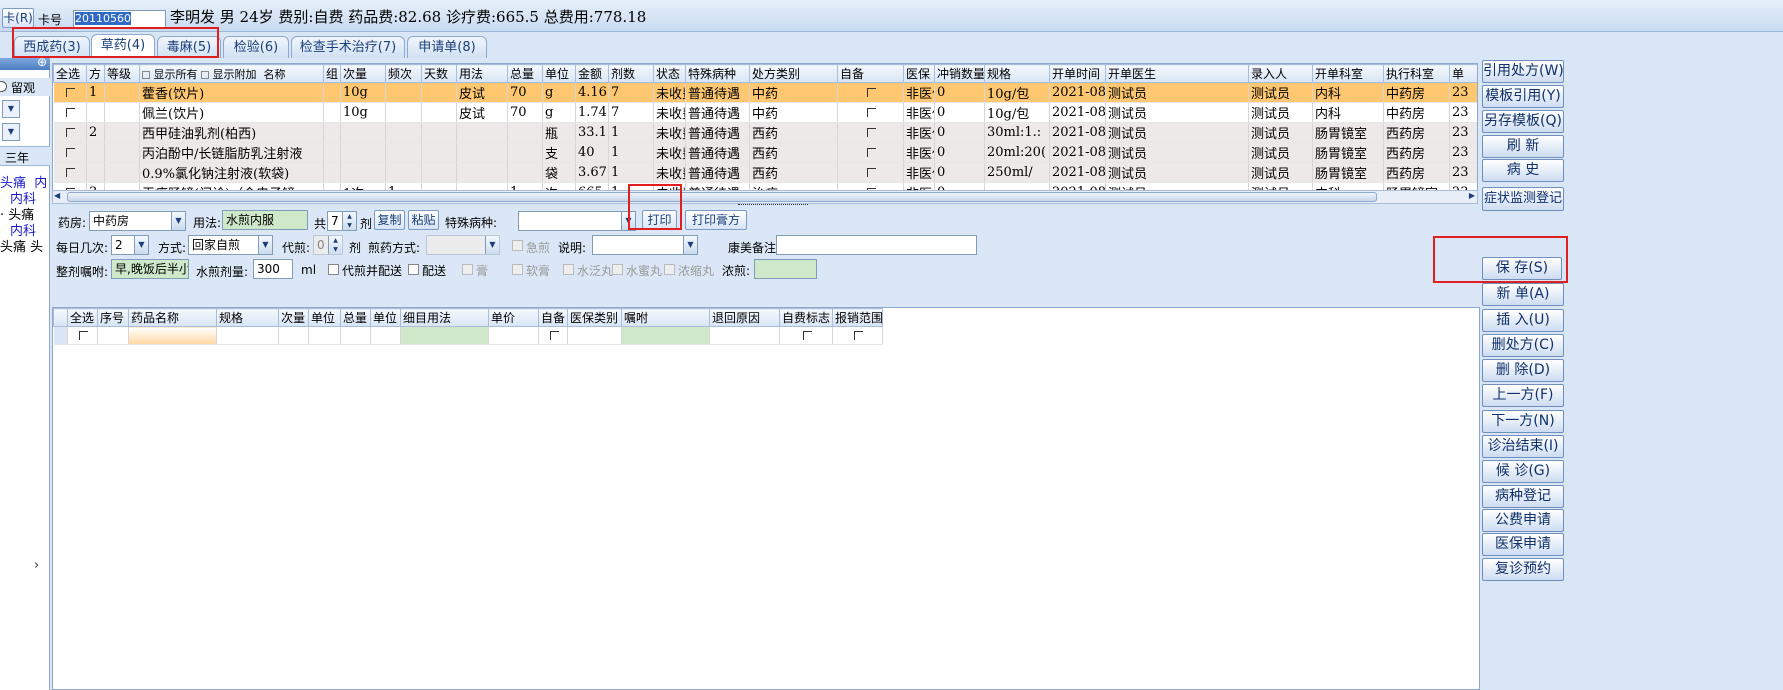 The image size is (1783, 690). I want to click on paste-type-checkbox, so click(467, 269).